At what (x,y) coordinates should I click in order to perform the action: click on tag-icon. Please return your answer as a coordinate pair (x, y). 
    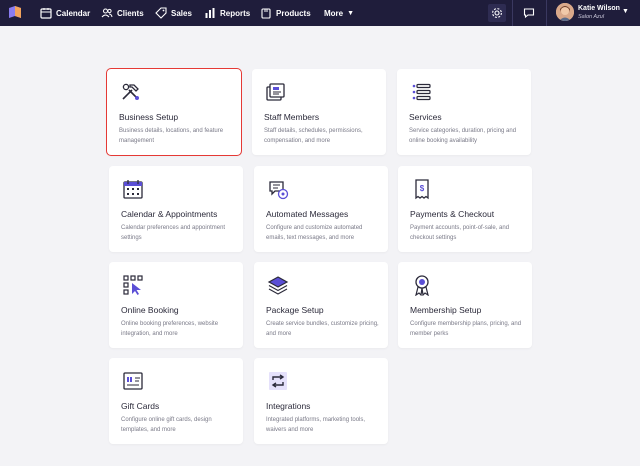
    Looking at the image, I should click on (161, 13).